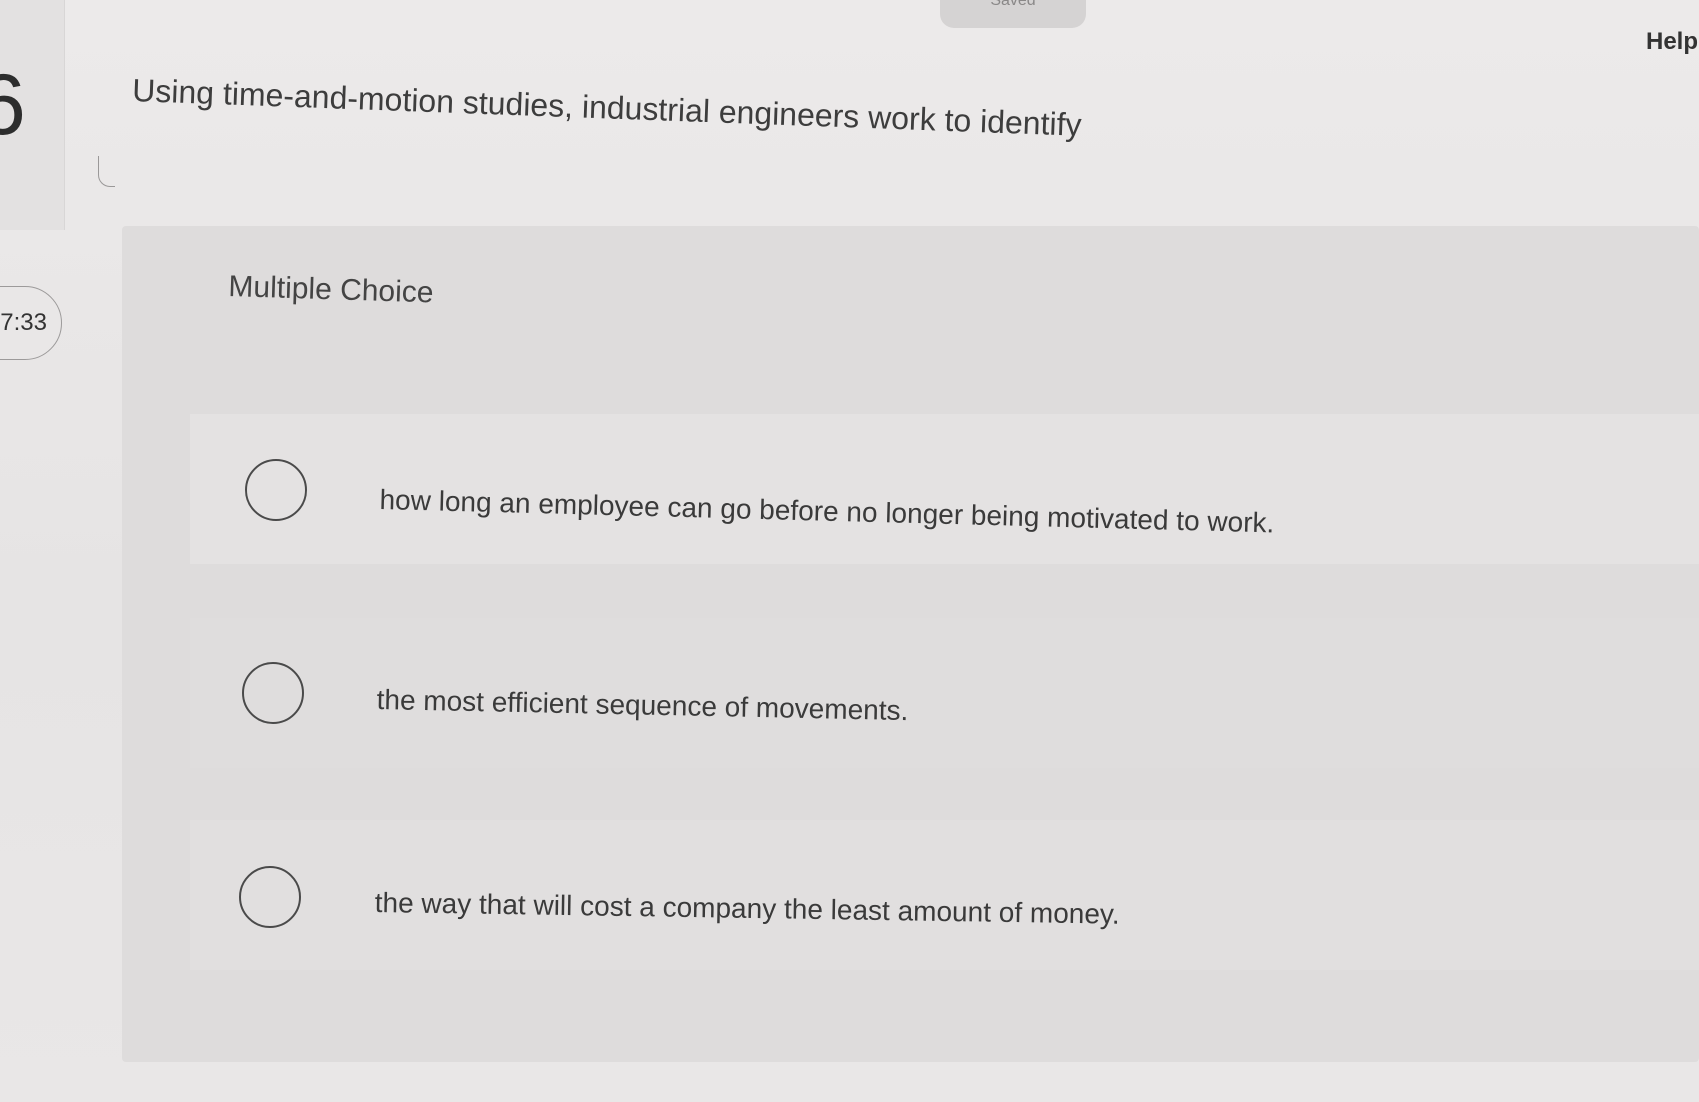 The width and height of the screenshot is (1699, 1102). What do you see at coordinates (1013, 14) in the screenshot?
I see `saved-status: Saved` at bounding box center [1013, 14].